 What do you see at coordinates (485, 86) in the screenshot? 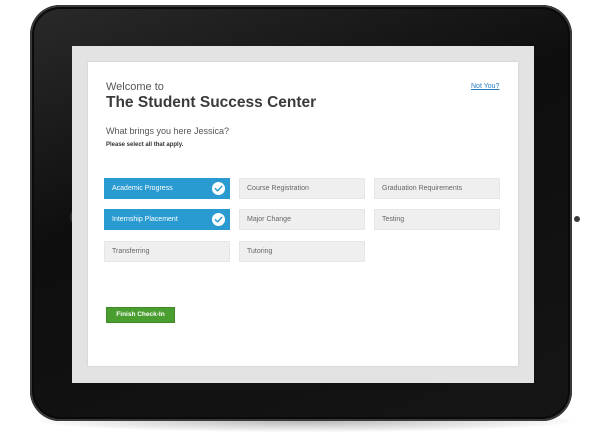
I see `not-you-link: Not You?` at bounding box center [485, 86].